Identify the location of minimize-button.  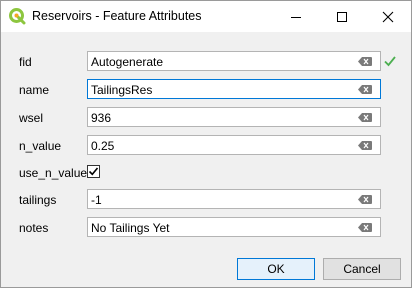
(296, 16).